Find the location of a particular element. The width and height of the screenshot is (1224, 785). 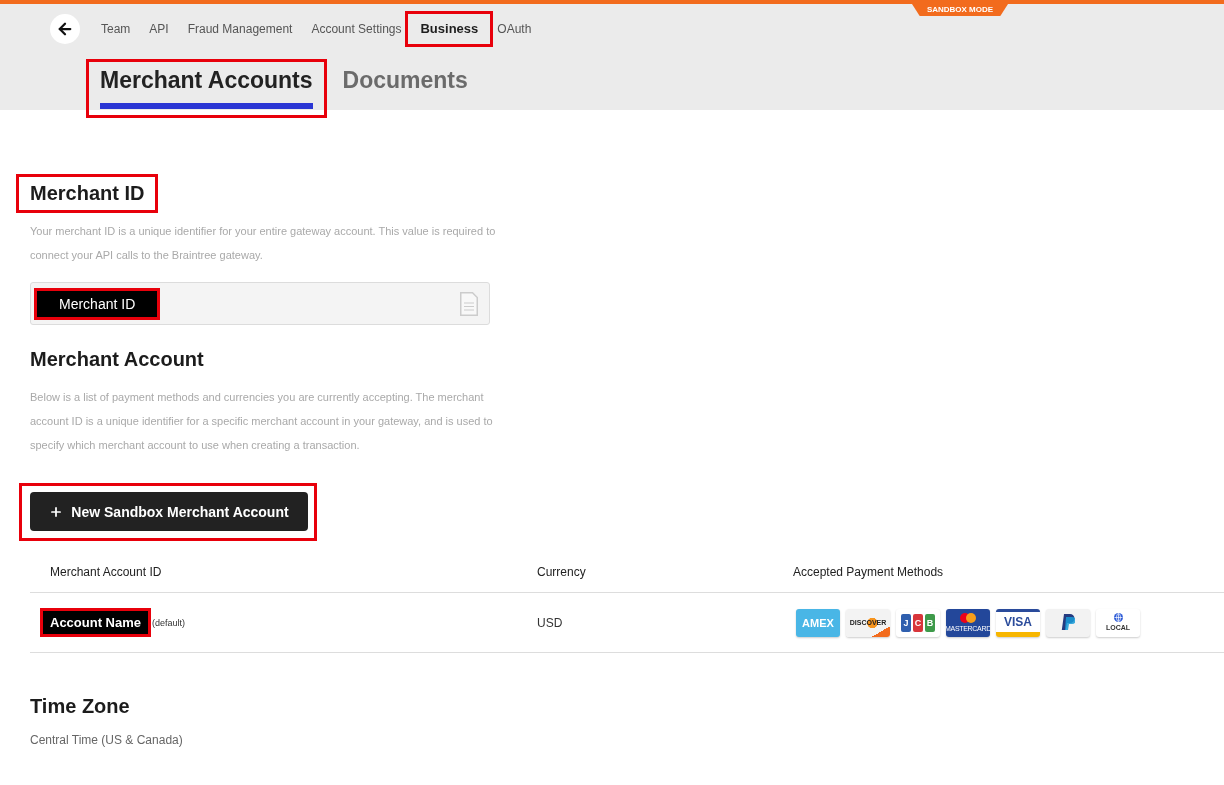

payment-method-badge: AMEX is located at coordinates (818, 622).